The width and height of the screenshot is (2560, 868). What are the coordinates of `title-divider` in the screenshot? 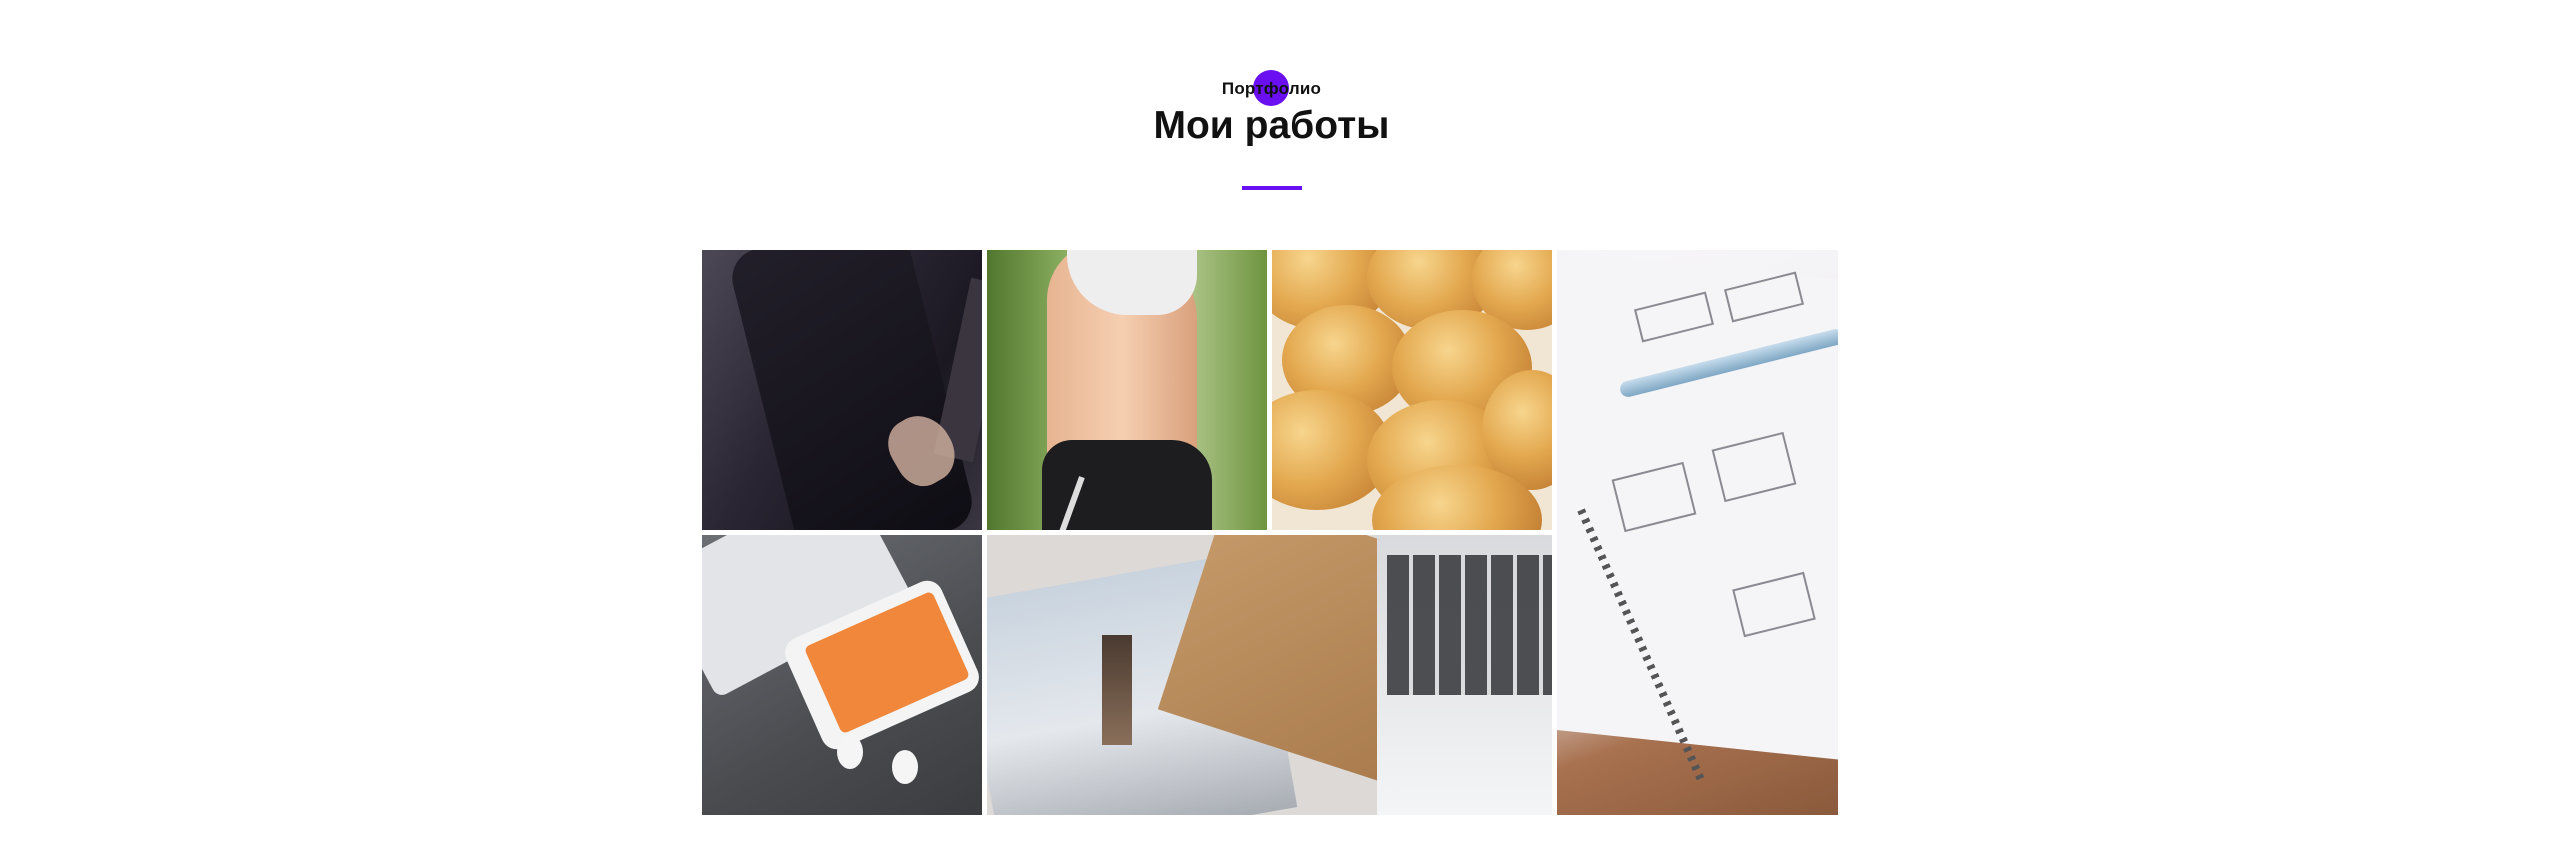 It's located at (1272, 188).